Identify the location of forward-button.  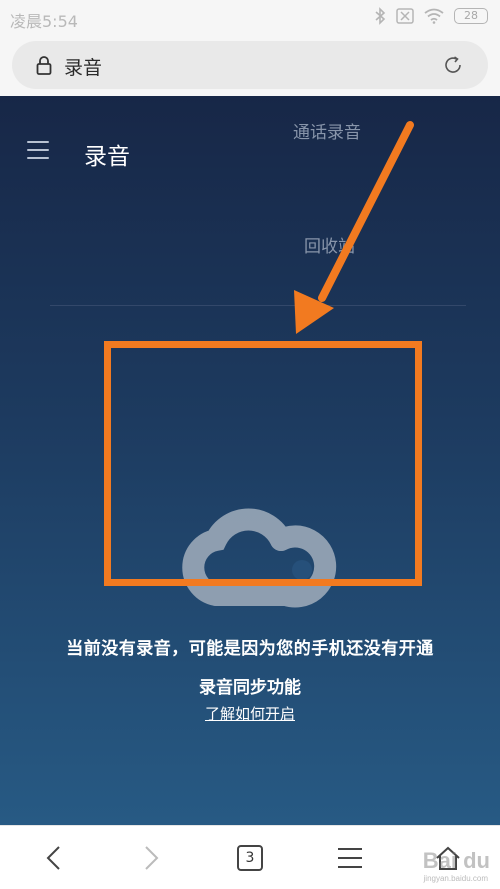
(151, 858).